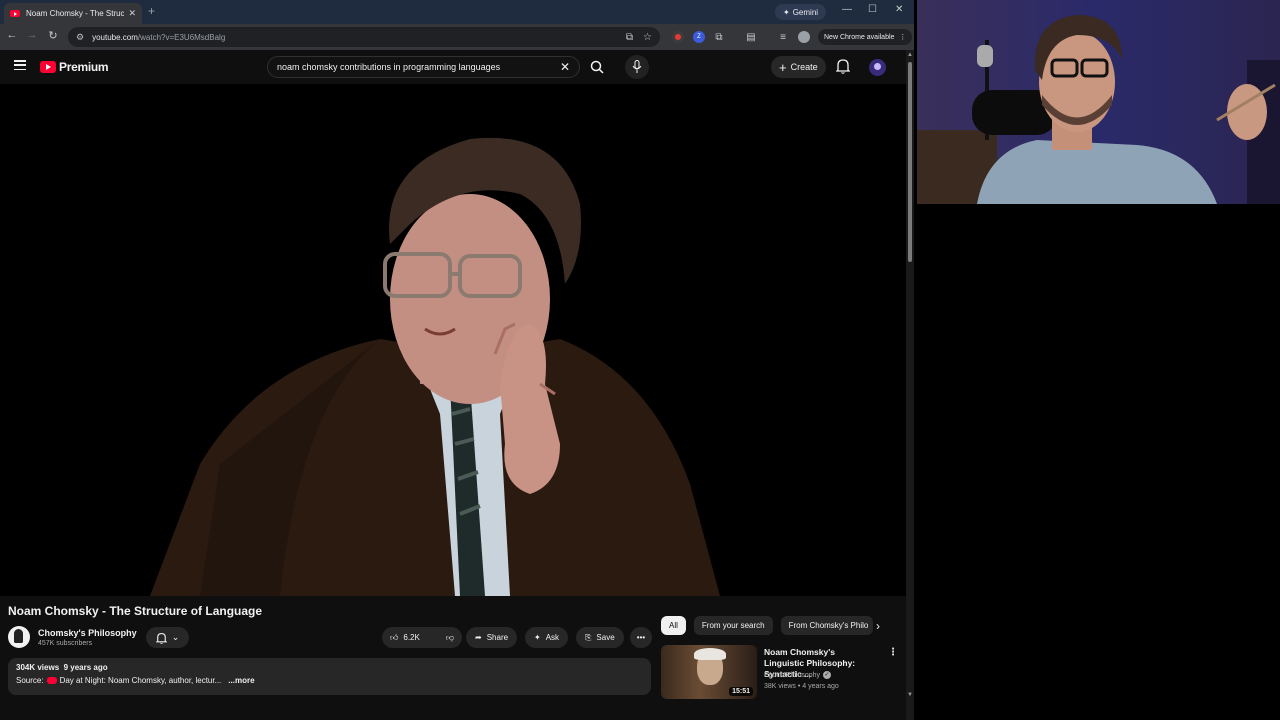 Image resolution: width=1280 pixels, height=720 pixels. What do you see at coordinates (84, 67) in the screenshot?
I see `logo-text: Premium` at bounding box center [84, 67].